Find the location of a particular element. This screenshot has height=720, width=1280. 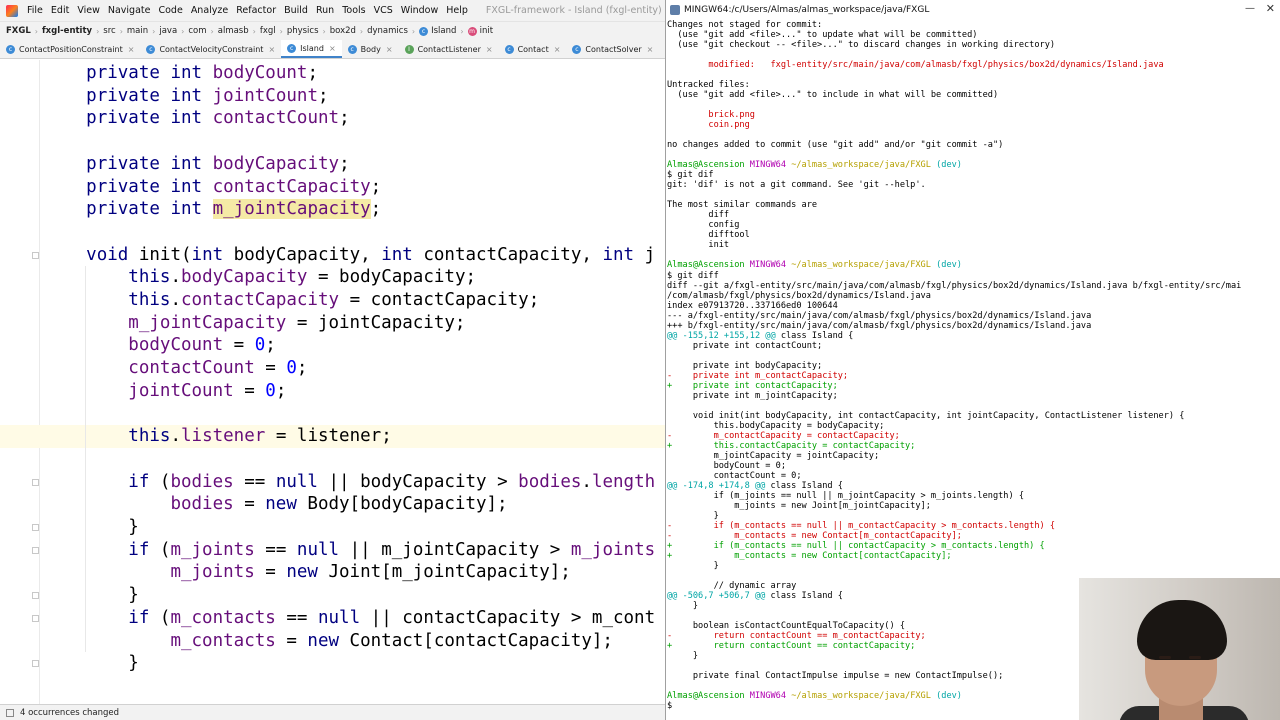

code-line: jointCount = 0; is located at coordinates (332, 391).